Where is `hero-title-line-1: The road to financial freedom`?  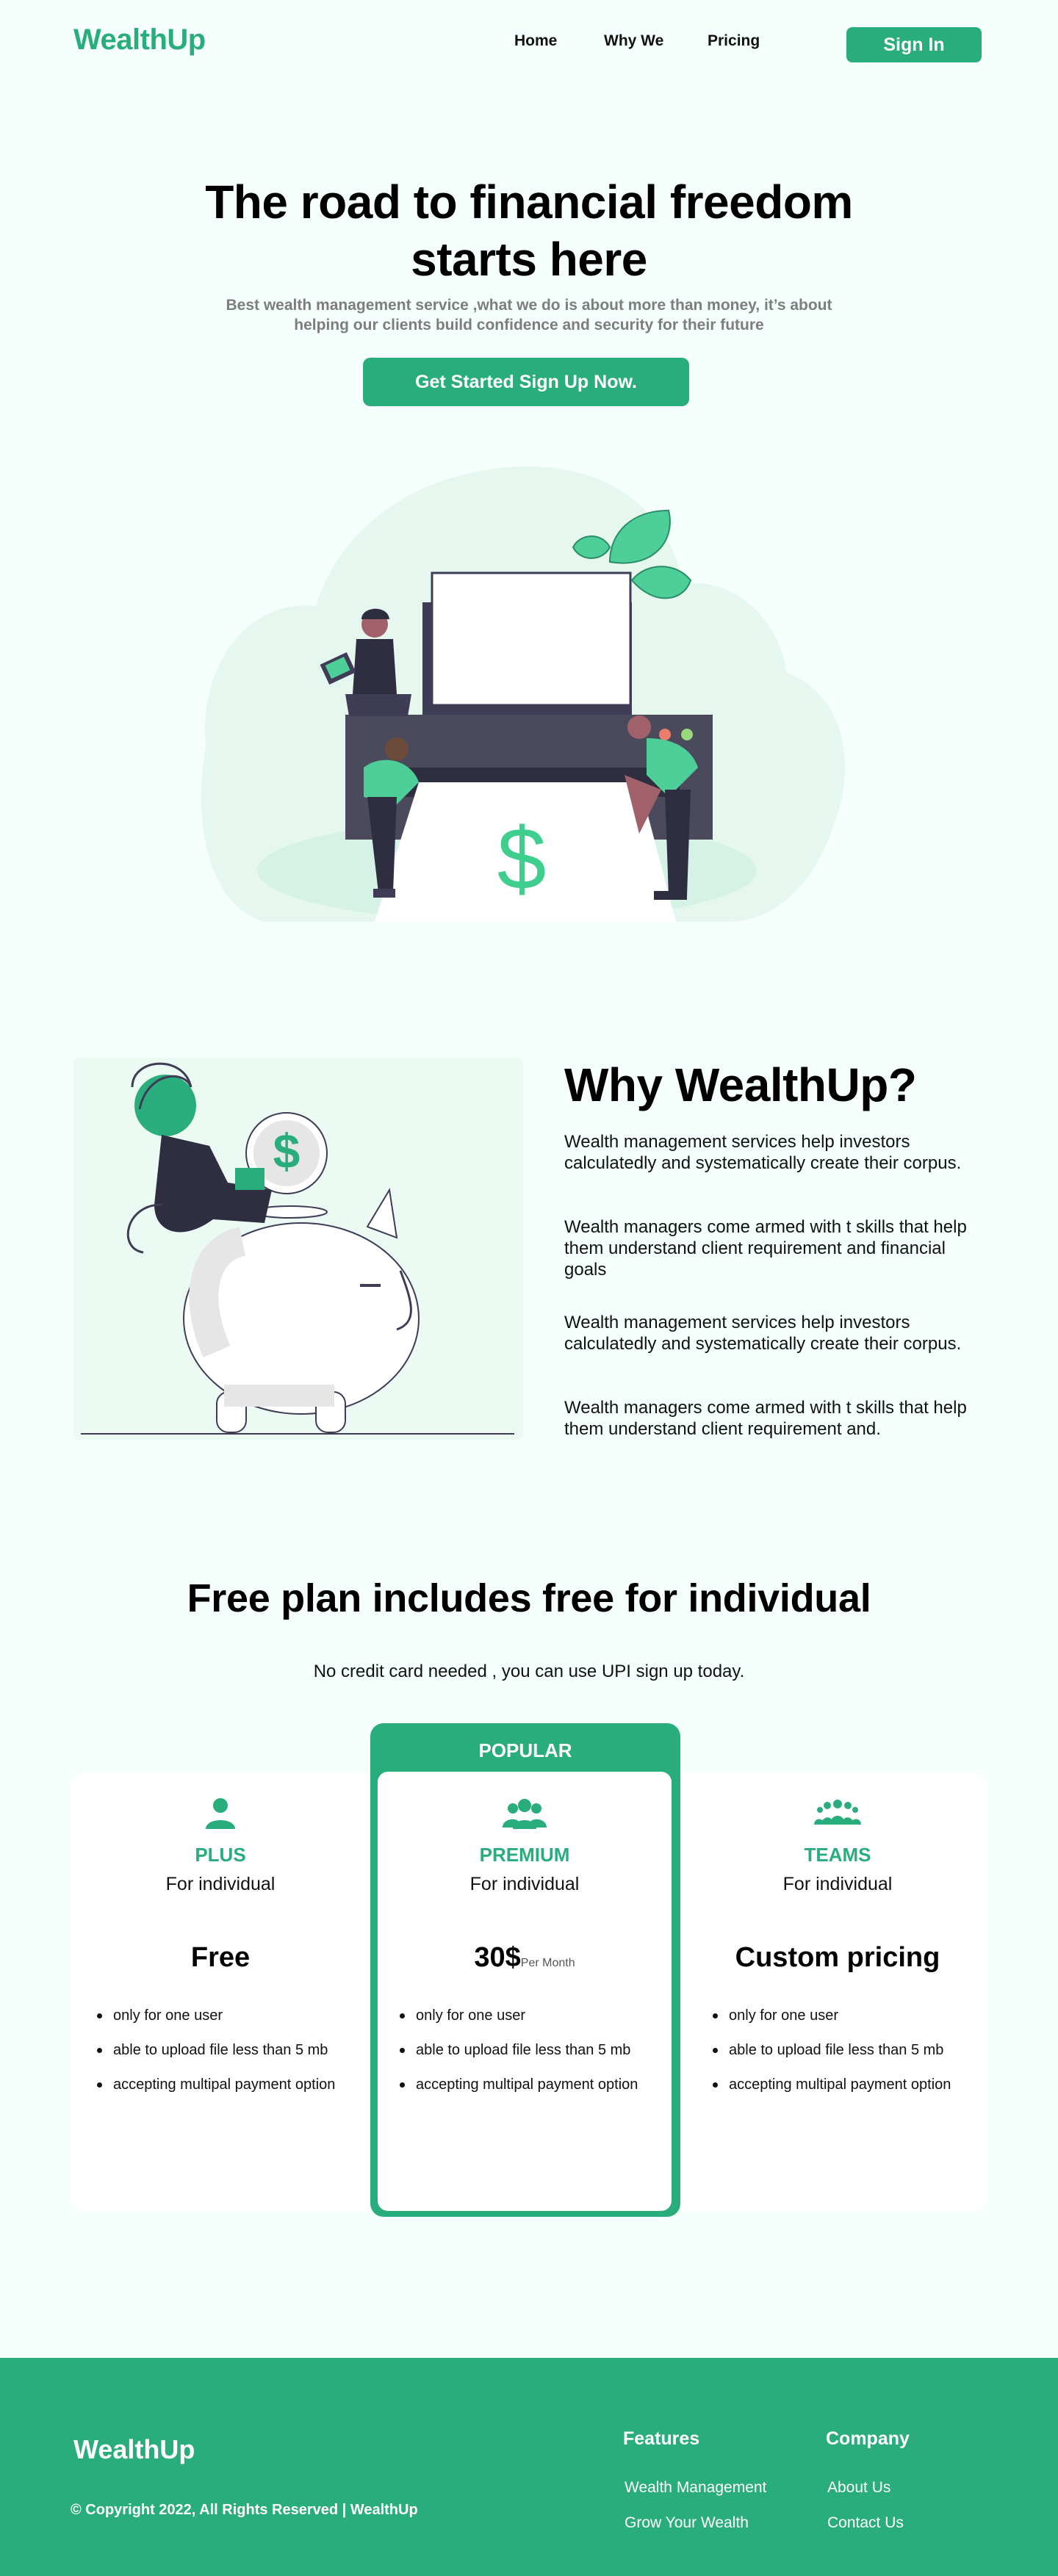
hero-title-line-1: The road to financial freedom is located at coordinates (529, 202).